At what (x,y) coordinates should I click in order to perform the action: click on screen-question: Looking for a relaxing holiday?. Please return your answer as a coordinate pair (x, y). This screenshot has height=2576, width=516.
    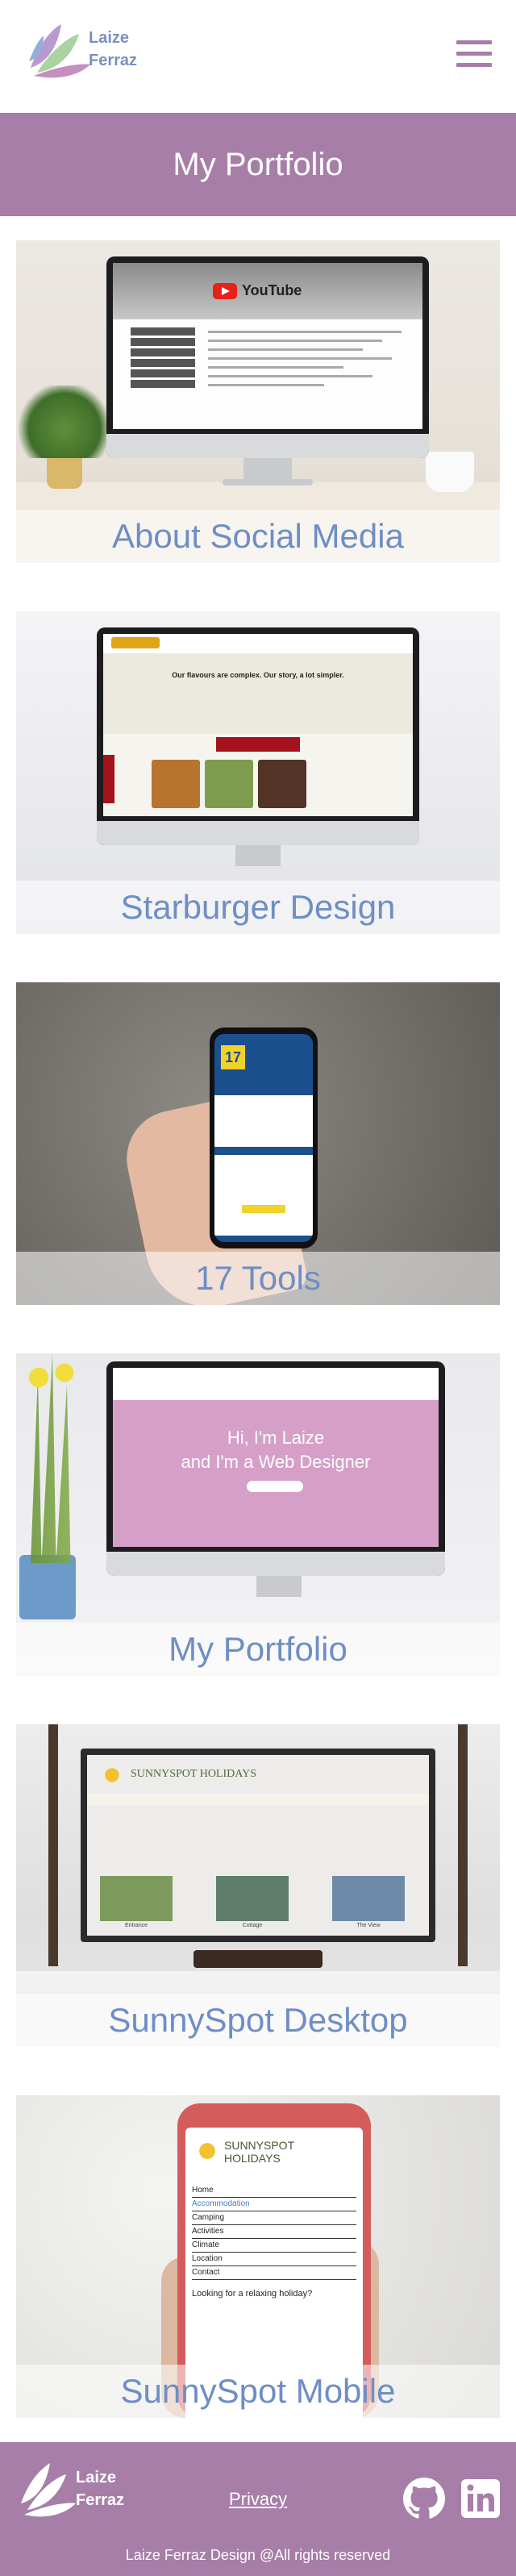
    Looking at the image, I should click on (253, 2294).